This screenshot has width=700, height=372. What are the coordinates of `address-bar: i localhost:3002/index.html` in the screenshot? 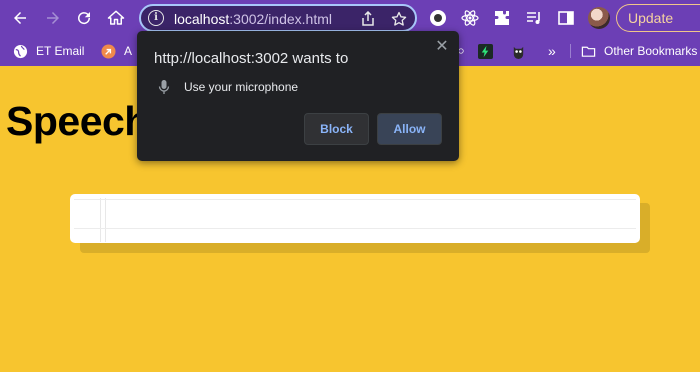 It's located at (278, 18).